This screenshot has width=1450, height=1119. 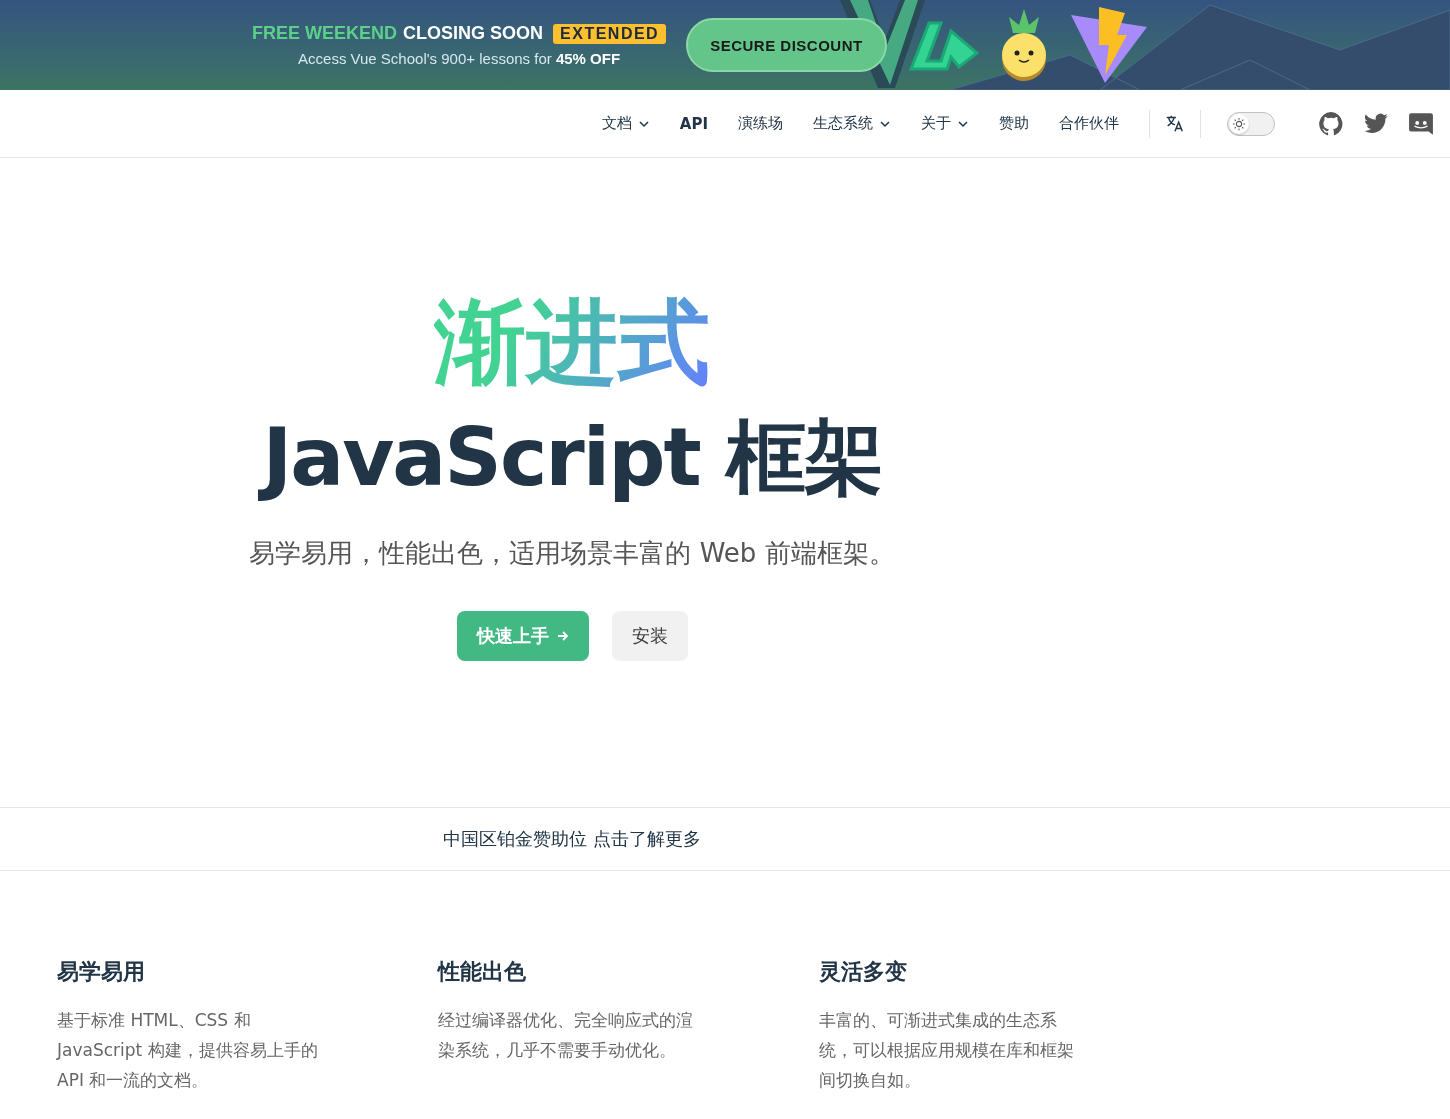 I want to click on install-button: 安装, so click(x=649, y=636).